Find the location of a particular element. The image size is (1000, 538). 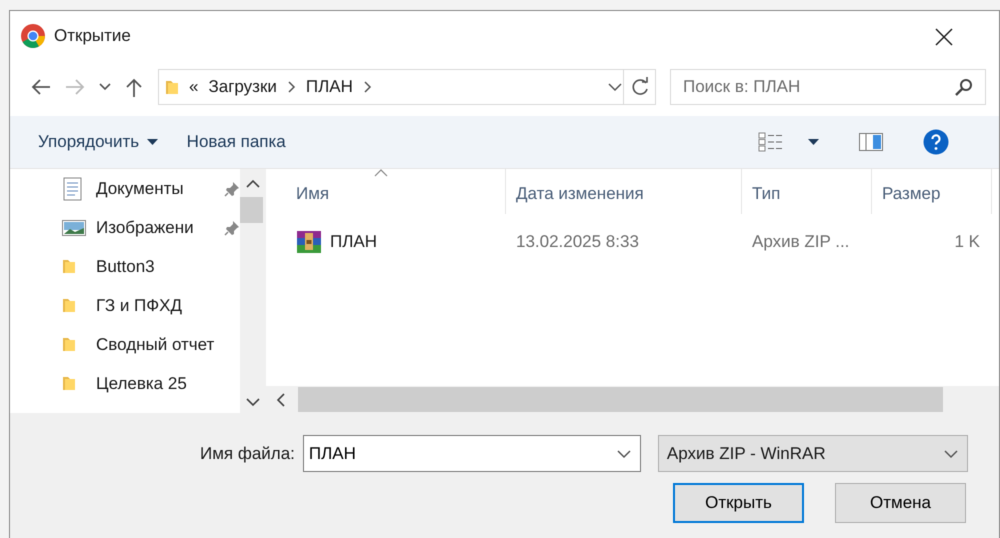

vertical-scrollbar is located at coordinates (252, 291).